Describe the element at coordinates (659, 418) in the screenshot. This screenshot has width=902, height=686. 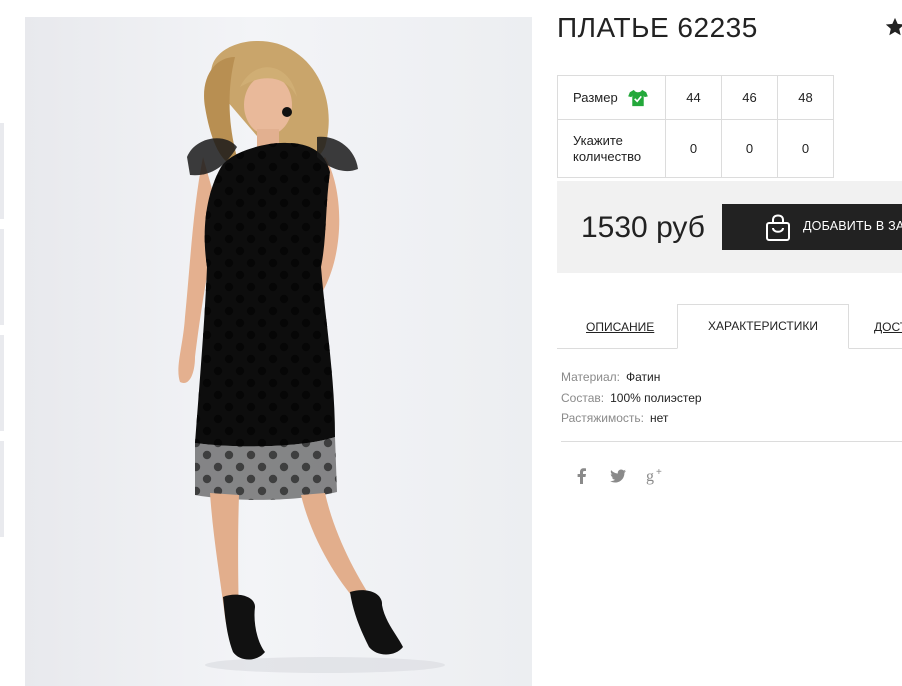
I see `spec-value: нет` at that location.